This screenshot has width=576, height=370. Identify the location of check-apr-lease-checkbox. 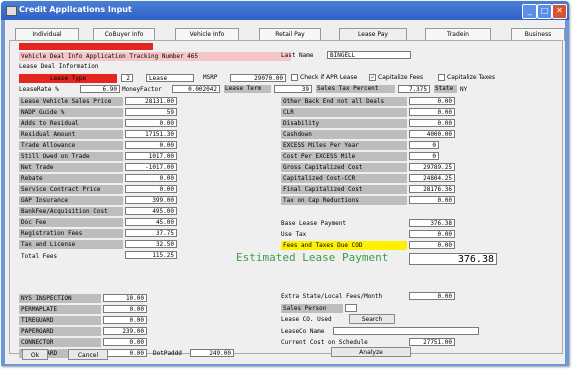
(294, 77).